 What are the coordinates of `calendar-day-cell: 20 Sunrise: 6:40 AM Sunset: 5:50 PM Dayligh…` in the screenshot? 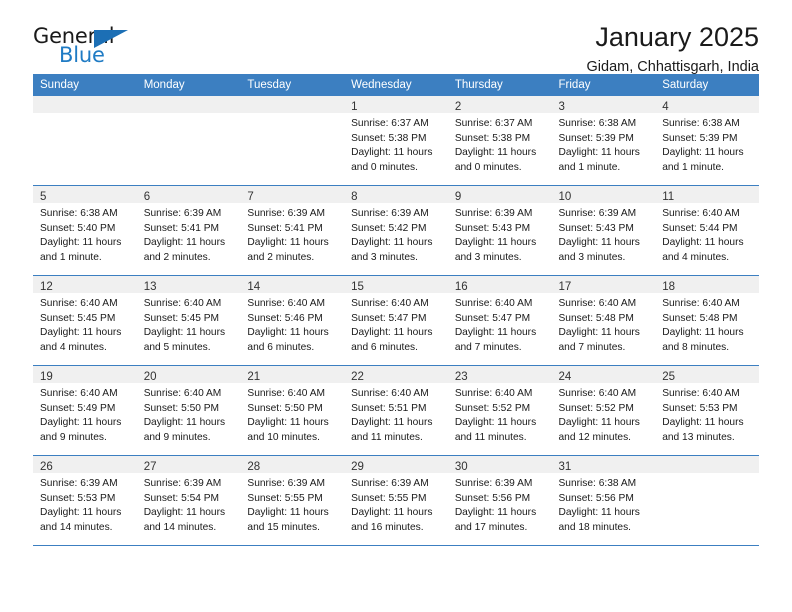 It's located at (188, 410).